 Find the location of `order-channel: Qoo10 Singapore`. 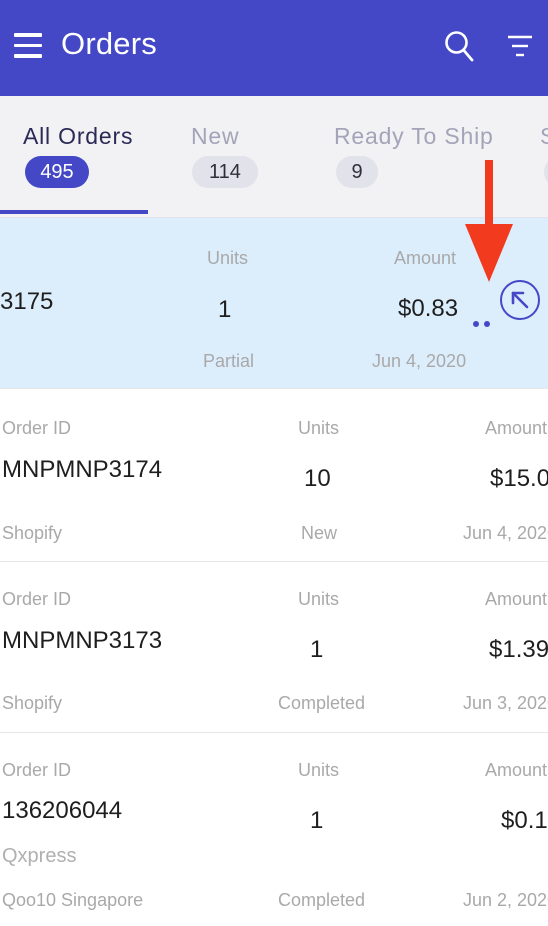

order-channel: Qoo10 Singapore is located at coordinates (73, 900).